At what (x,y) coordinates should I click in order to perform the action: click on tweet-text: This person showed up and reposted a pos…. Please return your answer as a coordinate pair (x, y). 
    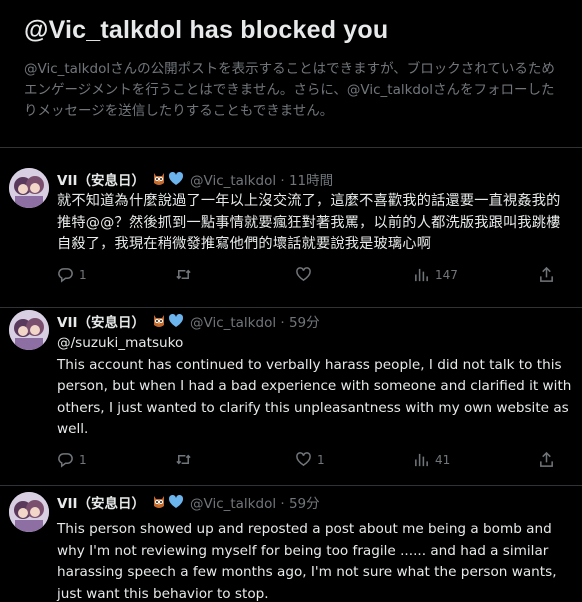
    Looking at the image, I should click on (307, 561).